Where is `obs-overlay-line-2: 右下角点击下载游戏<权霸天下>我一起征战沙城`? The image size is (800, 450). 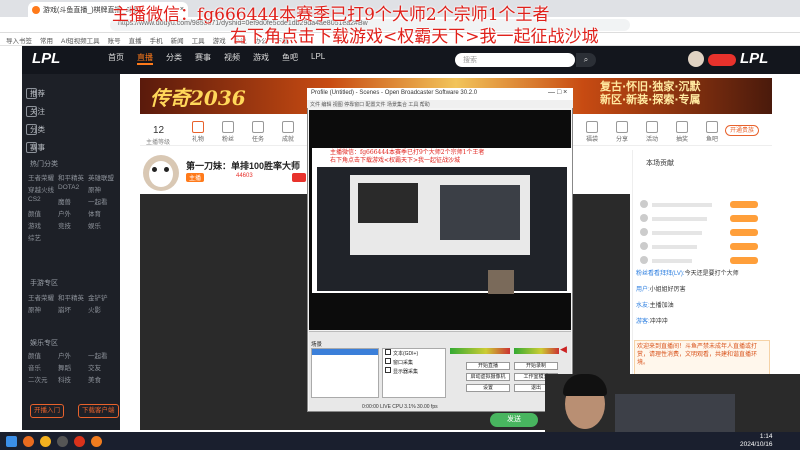 obs-overlay-line-2: 右下角点击下载游戏<权霸天下>我一起征战沙城 is located at coordinates (395, 160).